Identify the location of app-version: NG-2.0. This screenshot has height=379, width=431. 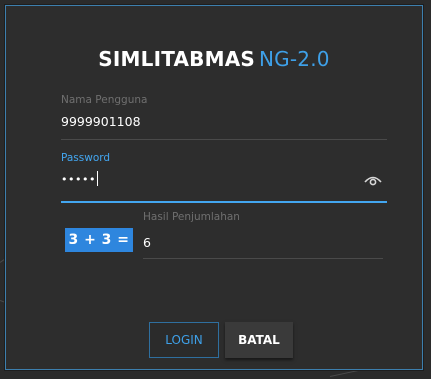
(294, 59).